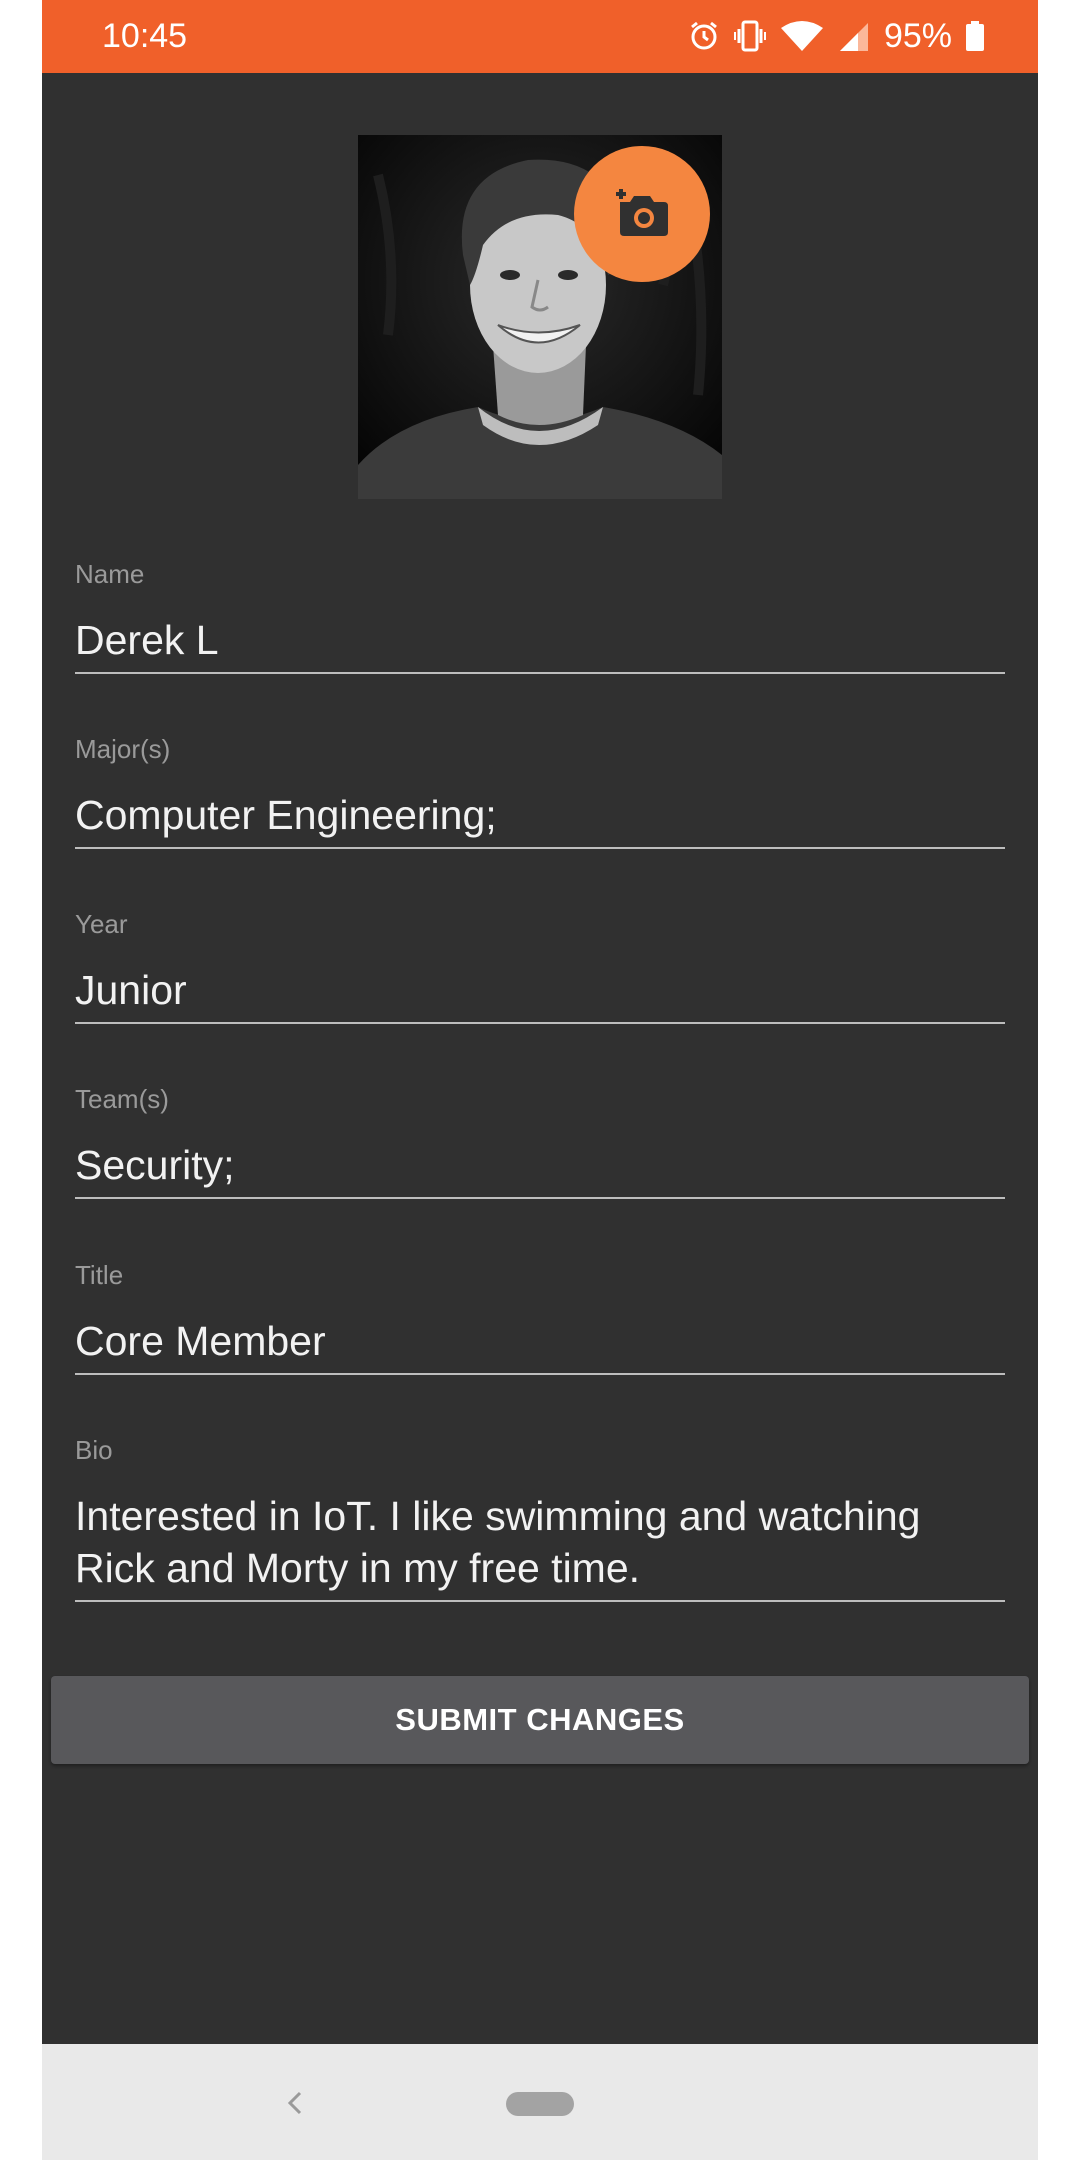 This screenshot has width=1080, height=2160. Describe the element at coordinates (540, 1319) in the screenshot. I see `title-field: Title Core Member` at that location.